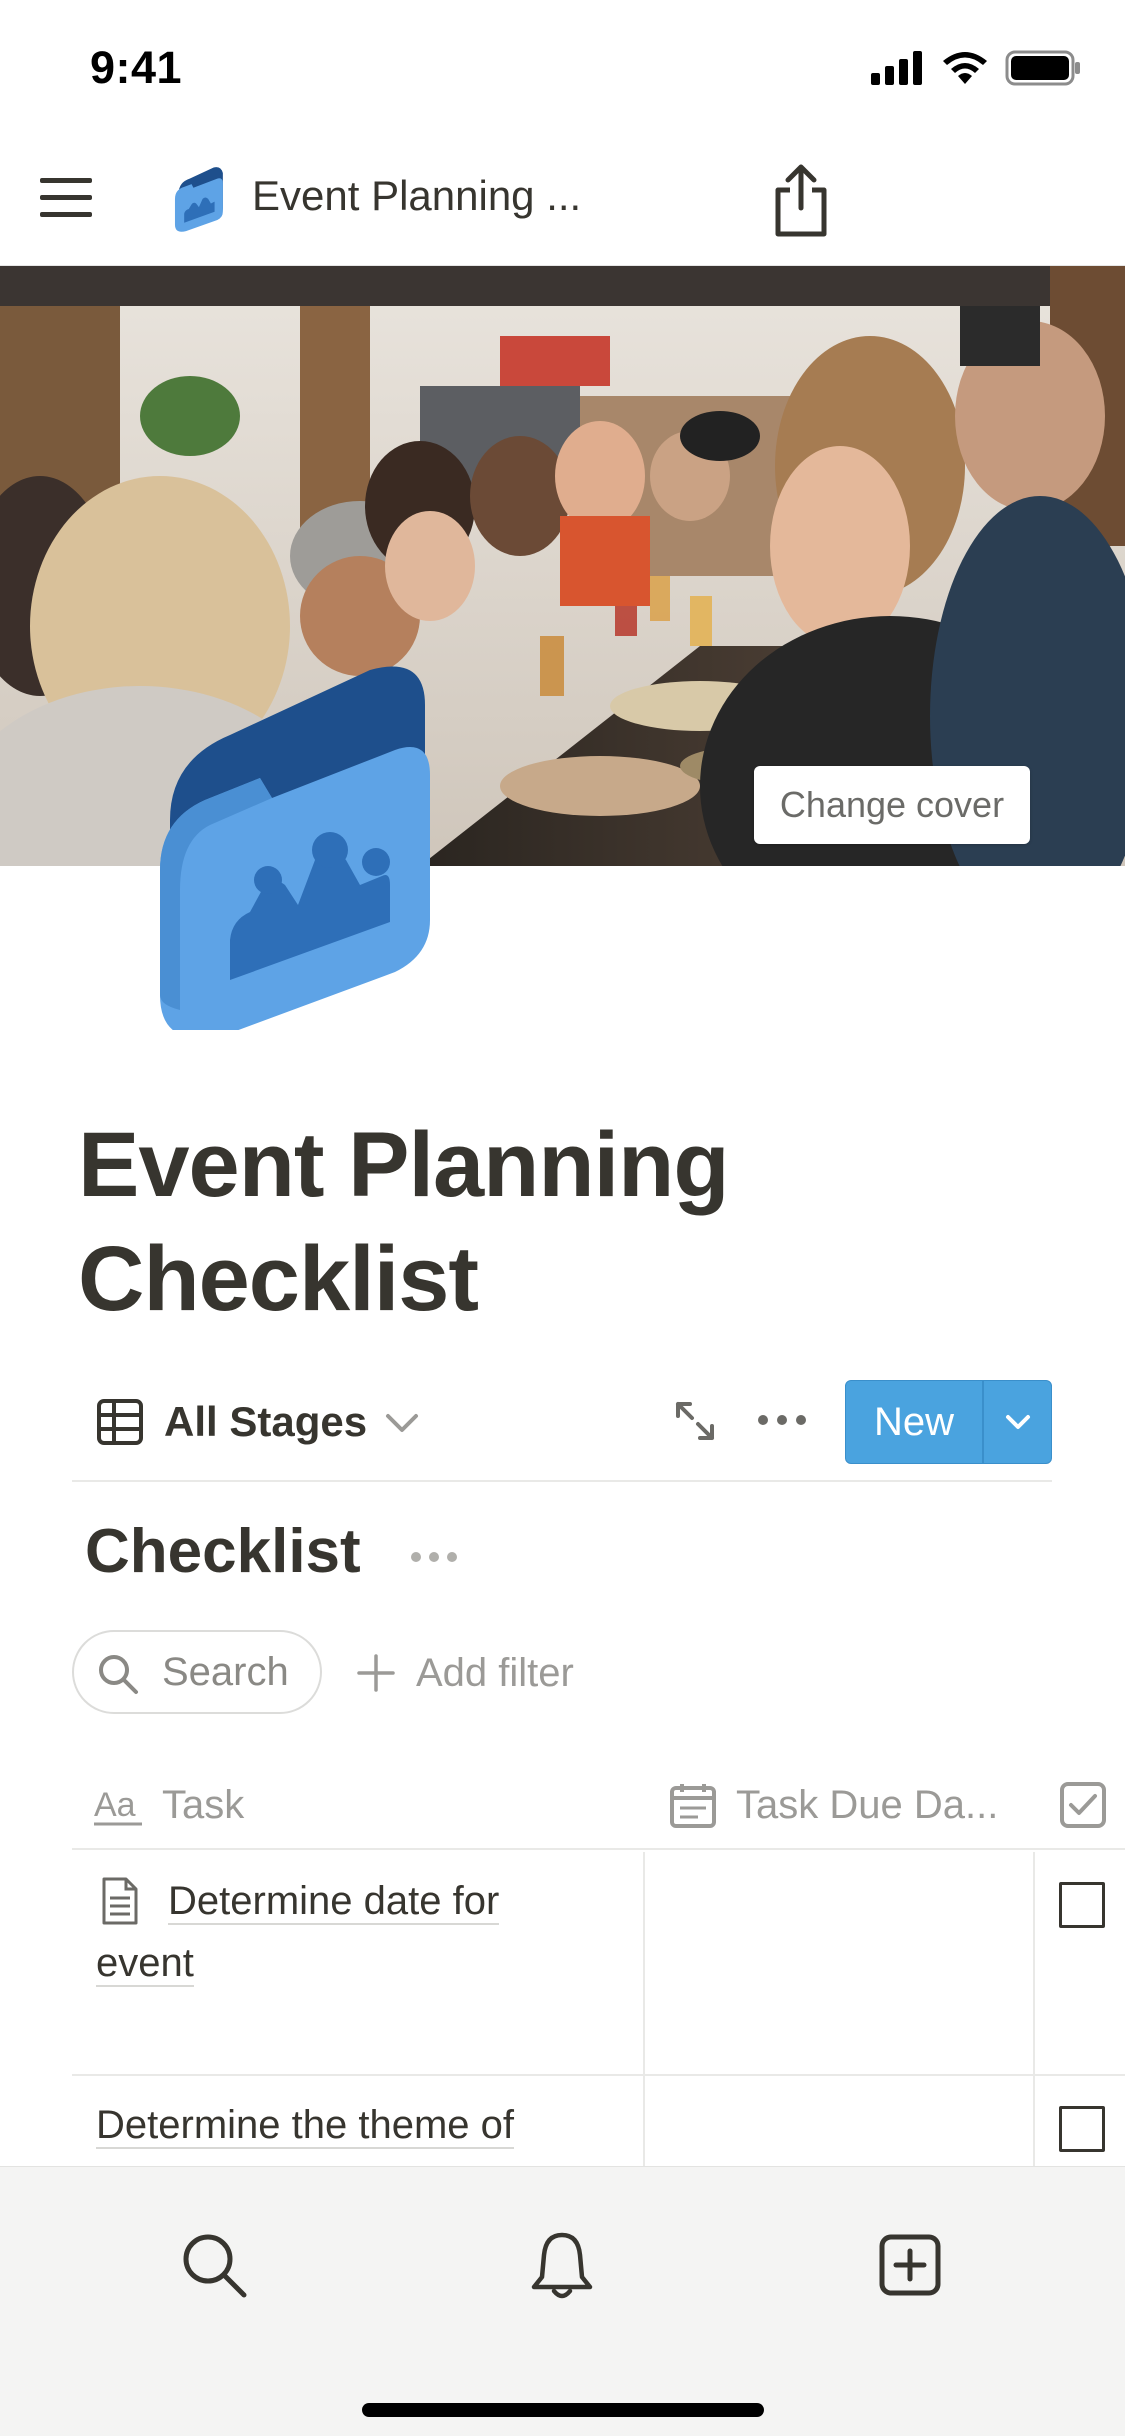 This screenshot has height=2436, width=1125. I want to click on task-title: Determine date for, so click(334, 1901).